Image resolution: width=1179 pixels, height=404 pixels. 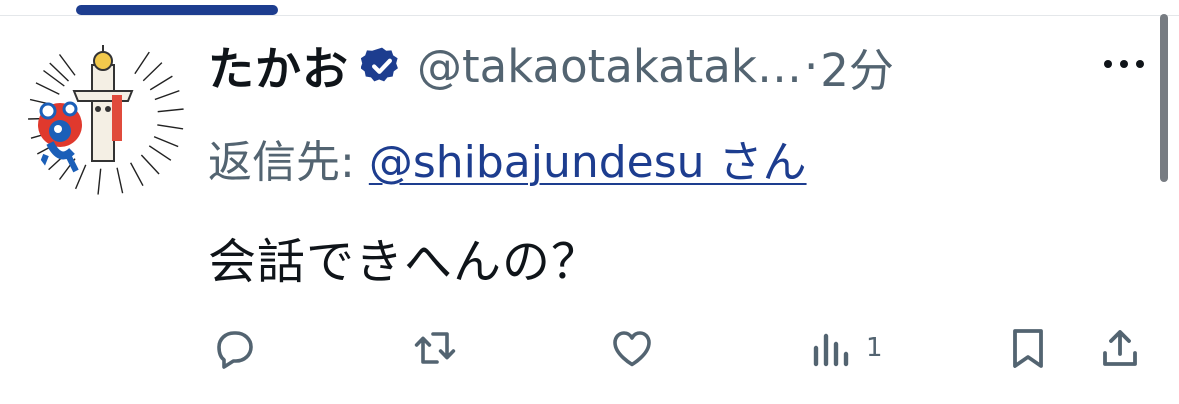 I want to click on verified-badge-icon, so click(x=382, y=66).